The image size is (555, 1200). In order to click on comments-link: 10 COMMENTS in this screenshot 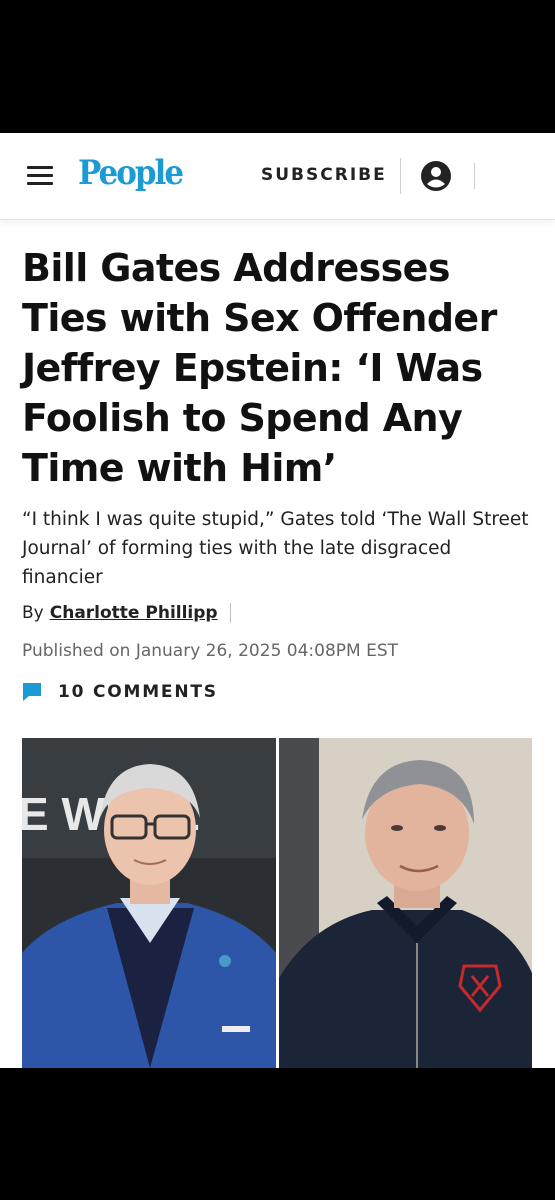, I will do `click(120, 692)`.